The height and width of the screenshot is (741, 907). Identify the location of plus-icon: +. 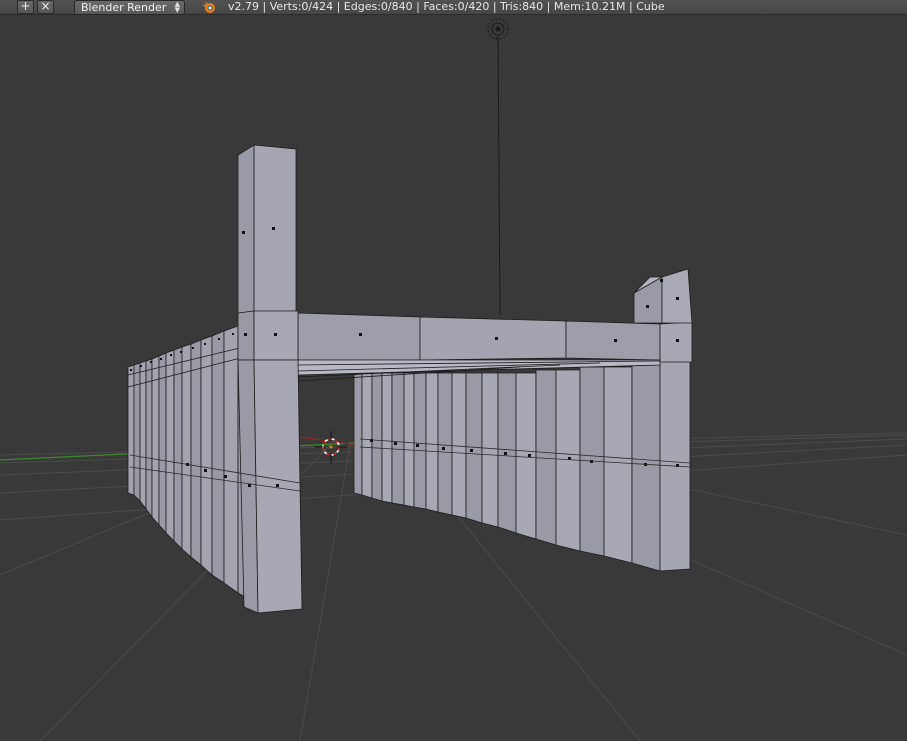
(25, 6).